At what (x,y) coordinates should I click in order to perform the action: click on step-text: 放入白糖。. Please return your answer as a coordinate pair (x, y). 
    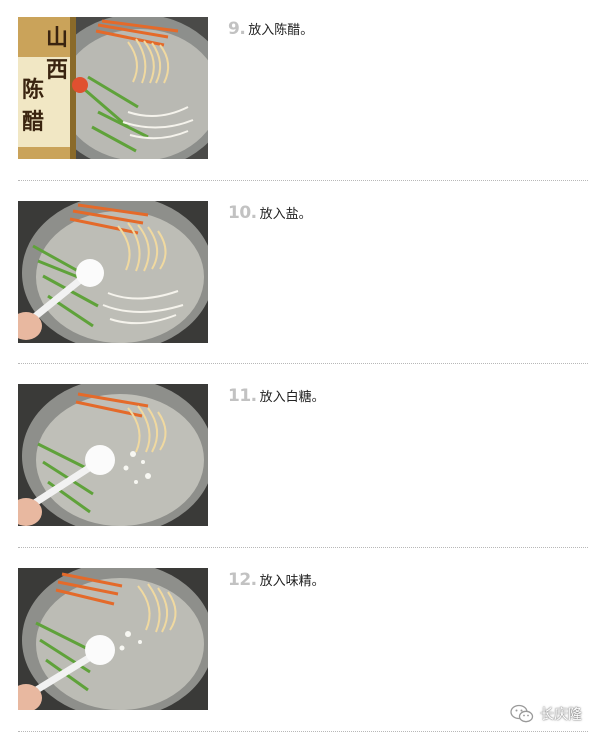
    Looking at the image, I should click on (292, 397).